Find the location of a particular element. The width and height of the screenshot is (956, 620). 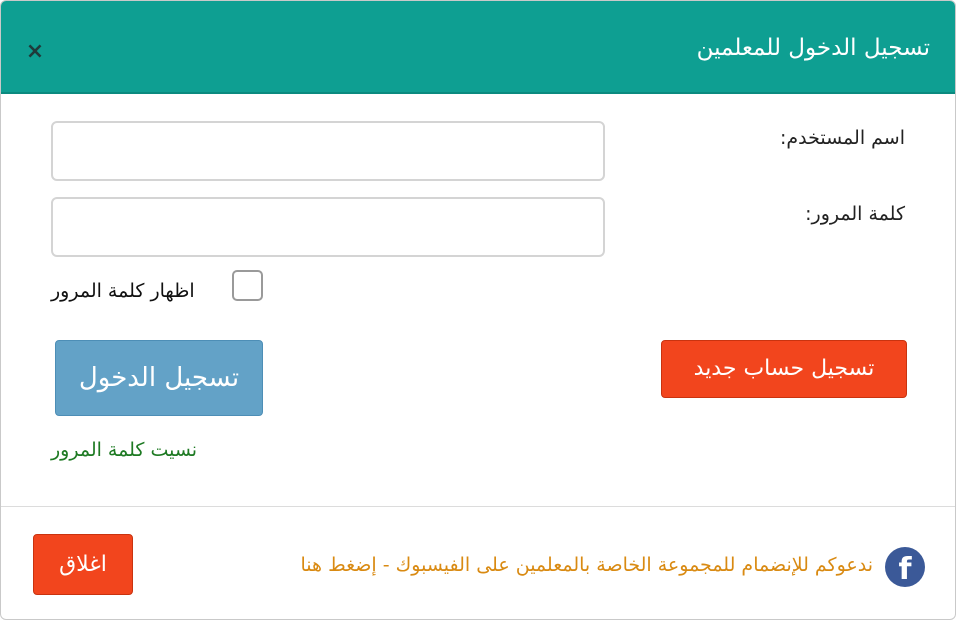

footer-divider is located at coordinates (478, 506).